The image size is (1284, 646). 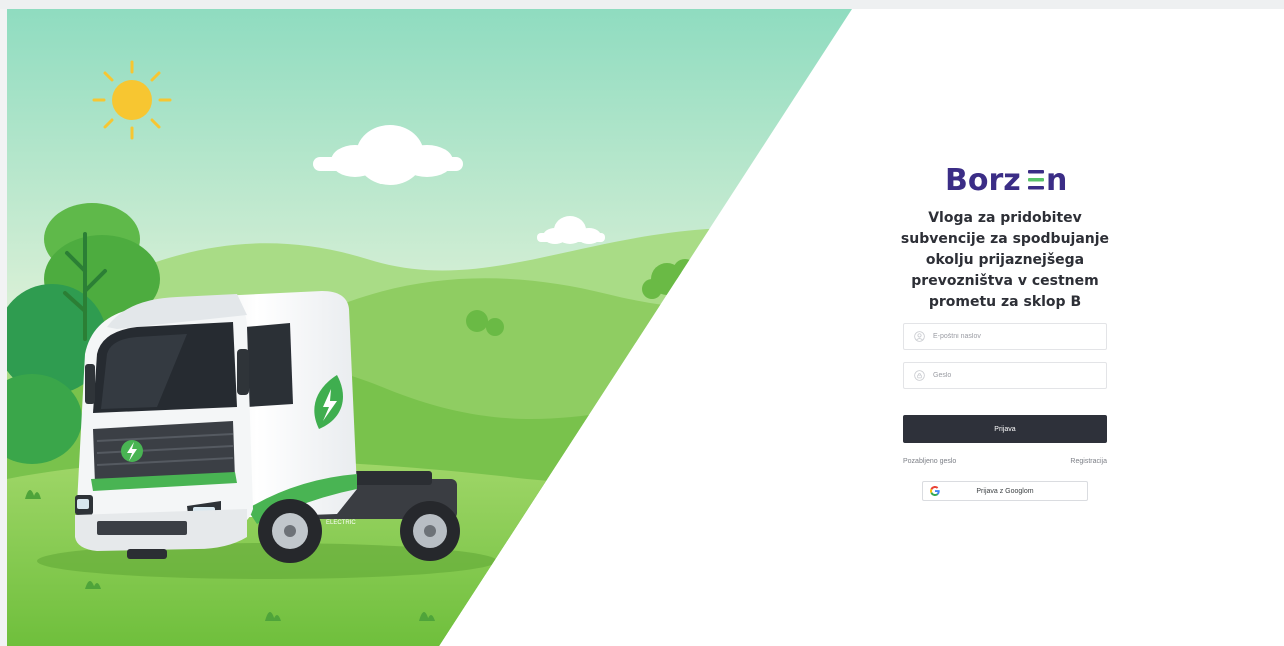 I want to click on user-icon, so click(x=919, y=336).